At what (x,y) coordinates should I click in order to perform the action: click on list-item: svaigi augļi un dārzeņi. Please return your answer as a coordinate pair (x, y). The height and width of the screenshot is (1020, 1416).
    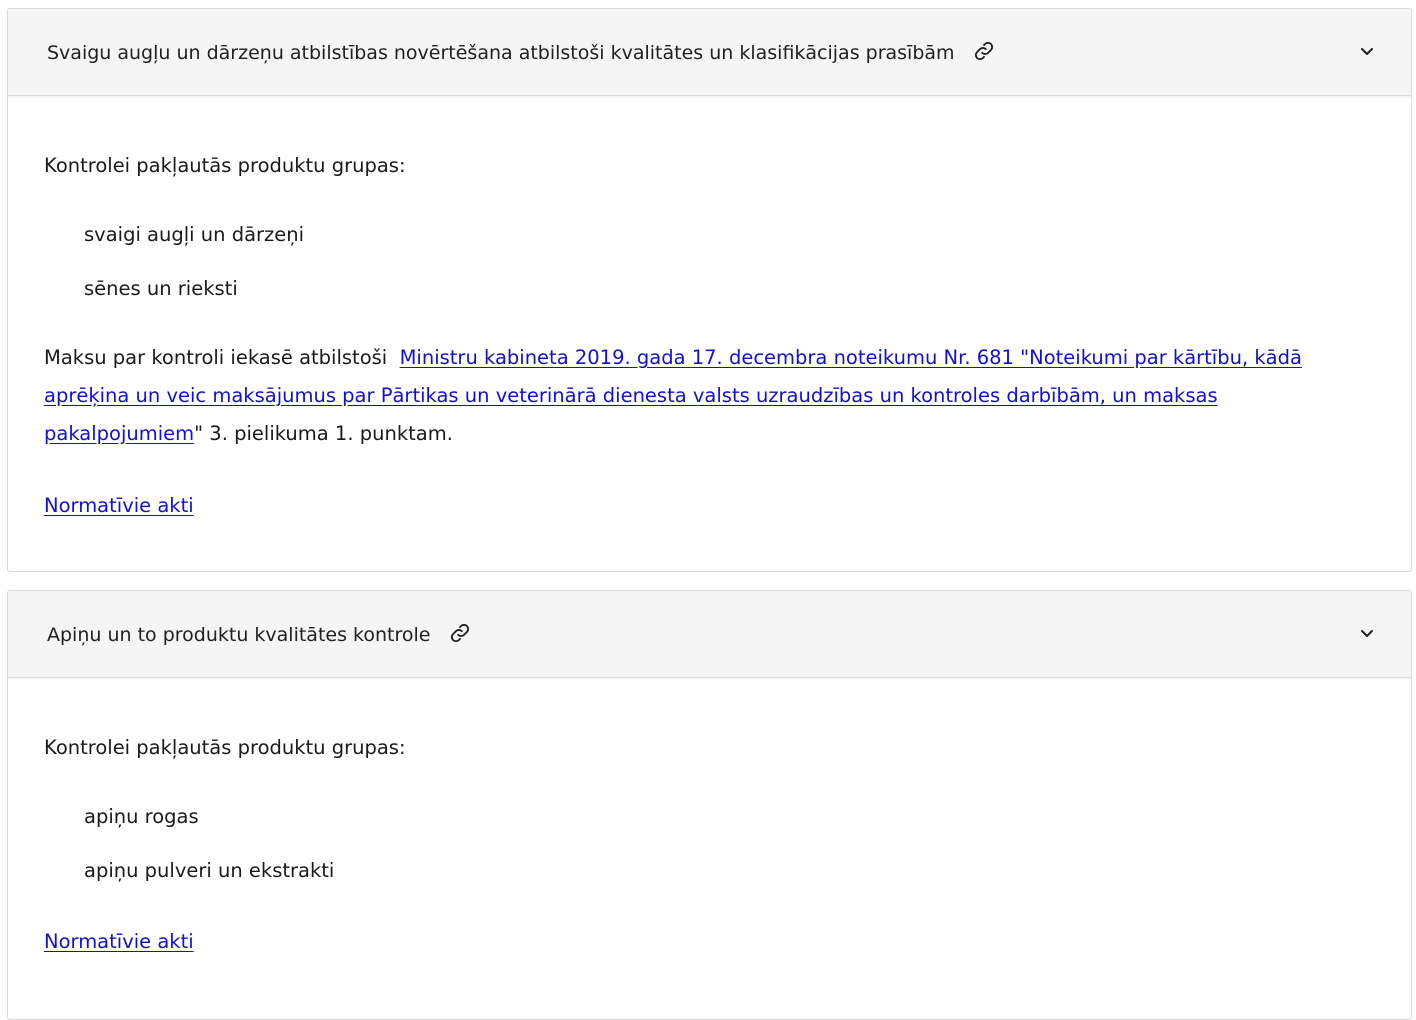
    Looking at the image, I should click on (194, 234).